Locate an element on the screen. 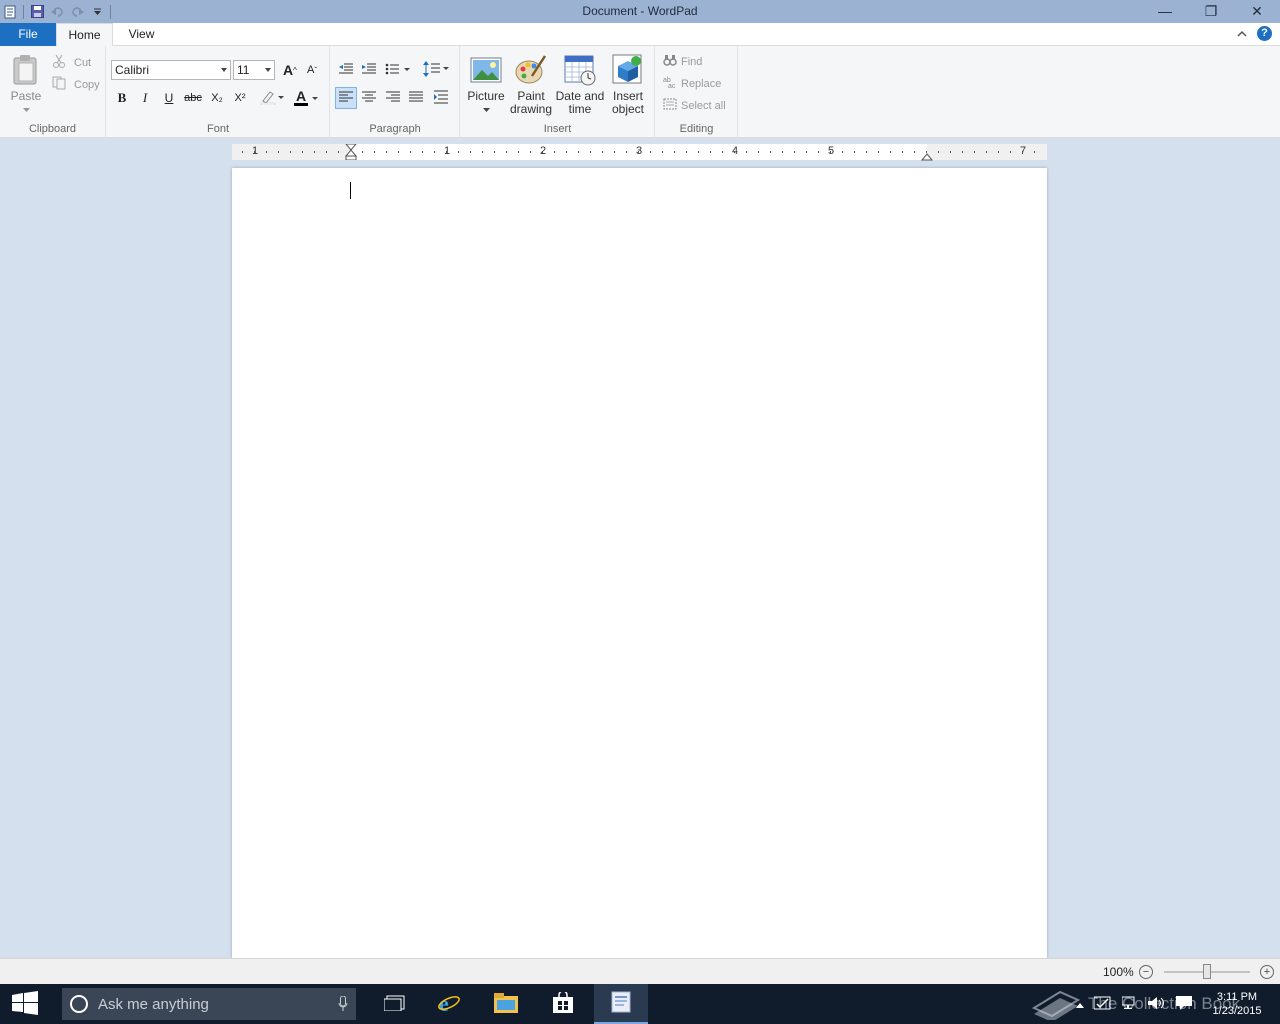 Image resolution: width=1280 pixels, height=1024 pixels. right-indent-marker-icon is located at coordinates (927, 157).